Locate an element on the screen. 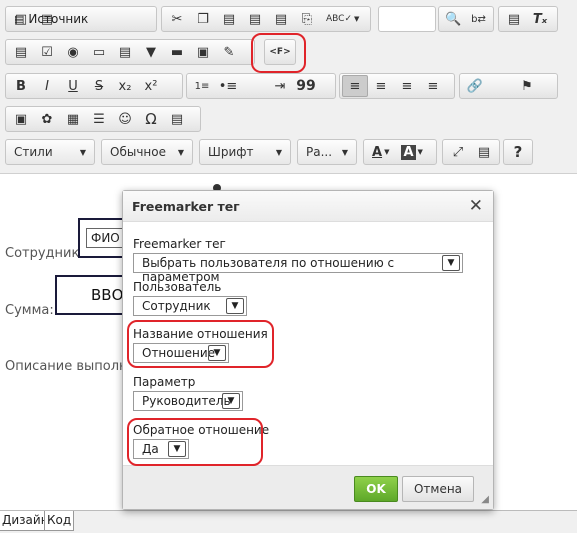 This screenshot has width=577, height=533. copy-button: ❐ is located at coordinates (203, 19).